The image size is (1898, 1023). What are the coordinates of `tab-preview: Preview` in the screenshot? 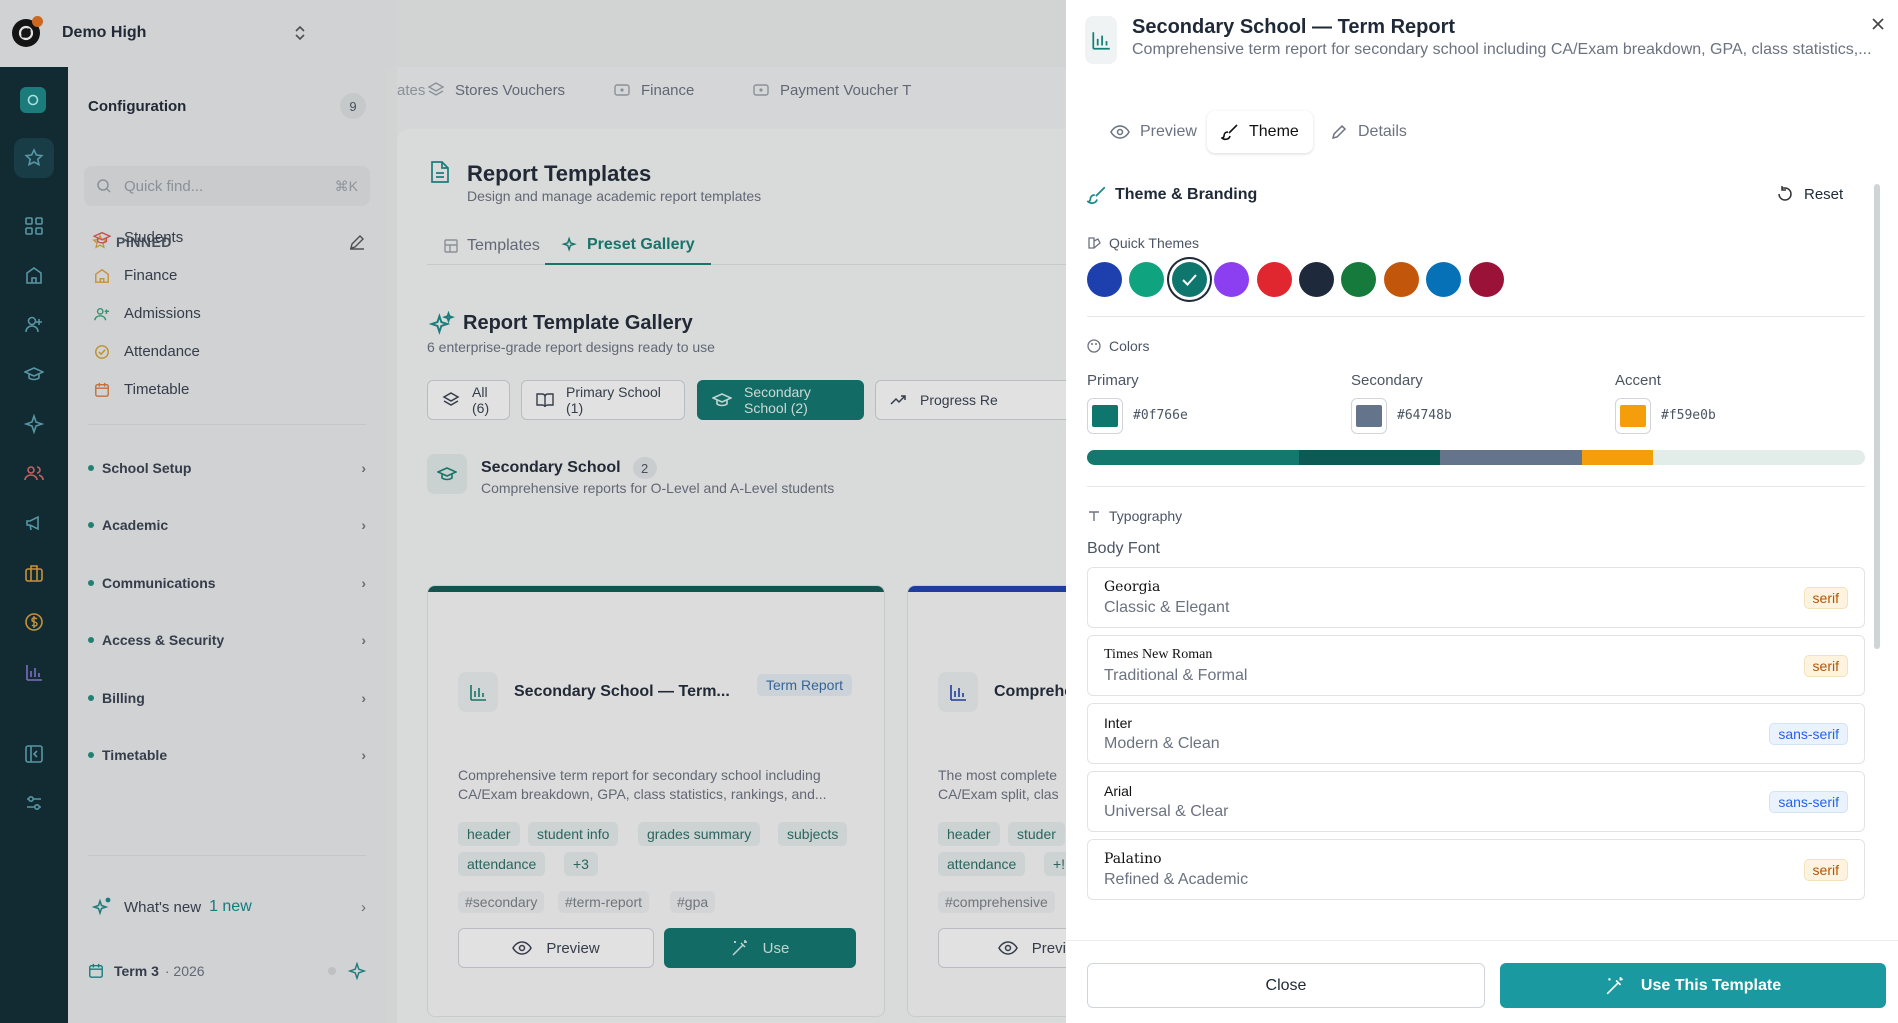 It's located at (1153, 132).